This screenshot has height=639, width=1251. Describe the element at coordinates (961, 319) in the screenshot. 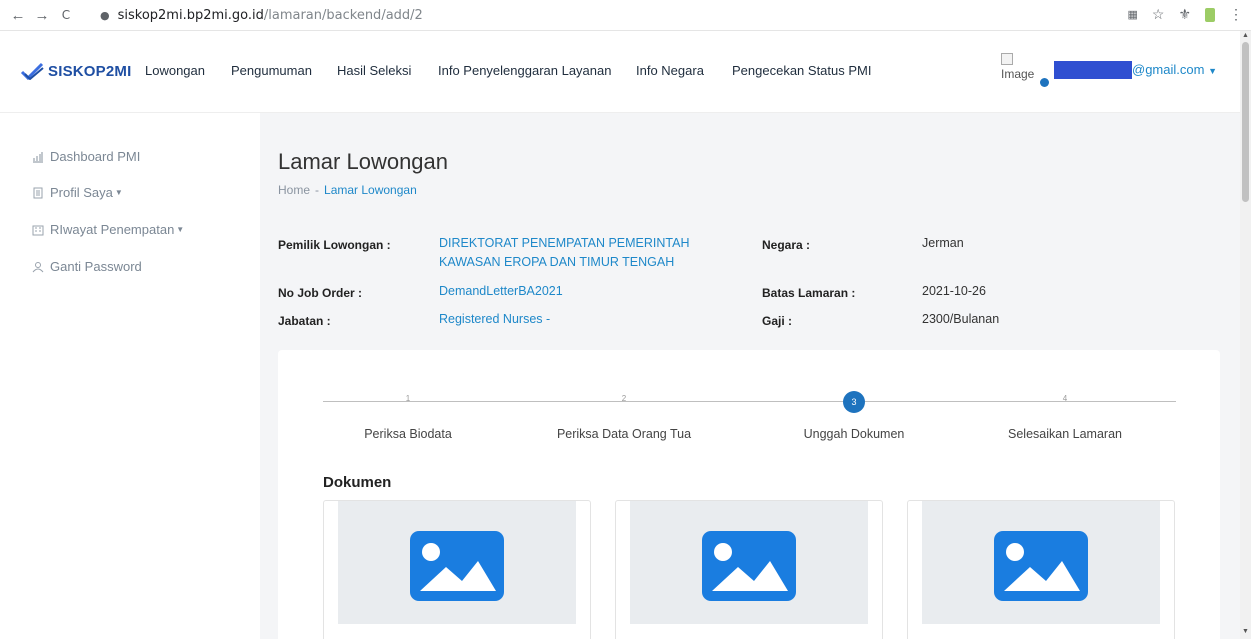

I see `gaji-value: 2300/Bulanan` at that location.